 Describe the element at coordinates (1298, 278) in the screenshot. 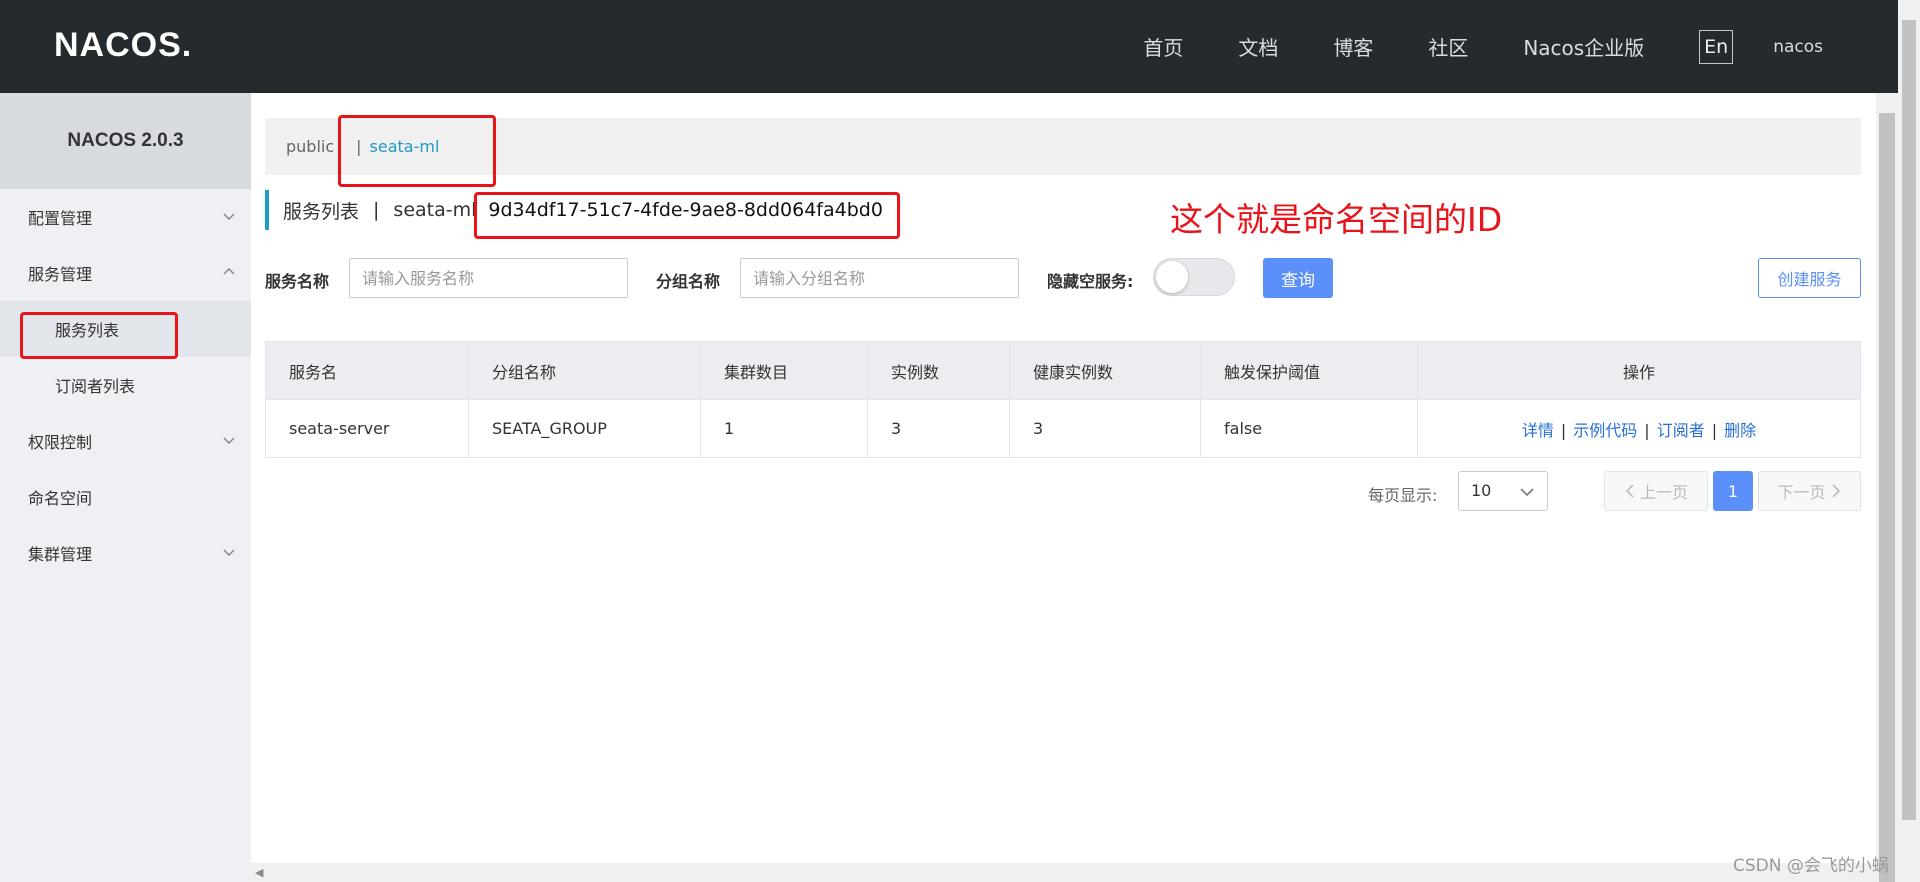

I see `query-button: 查询` at that location.